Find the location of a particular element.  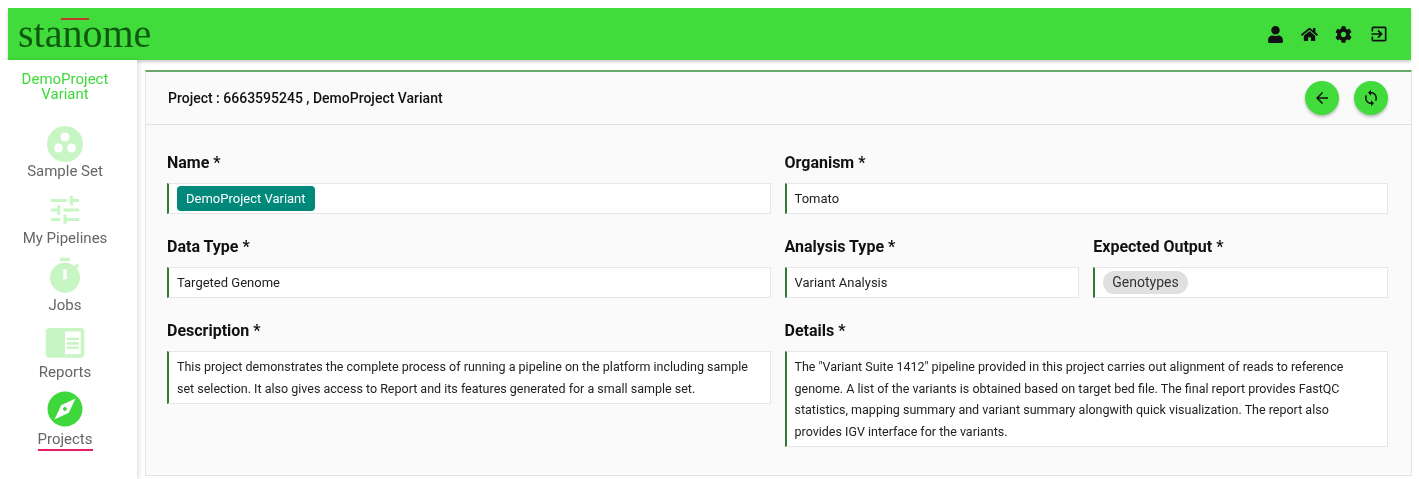

input-field: Targeted Genome is located at coordinates (469, 282).